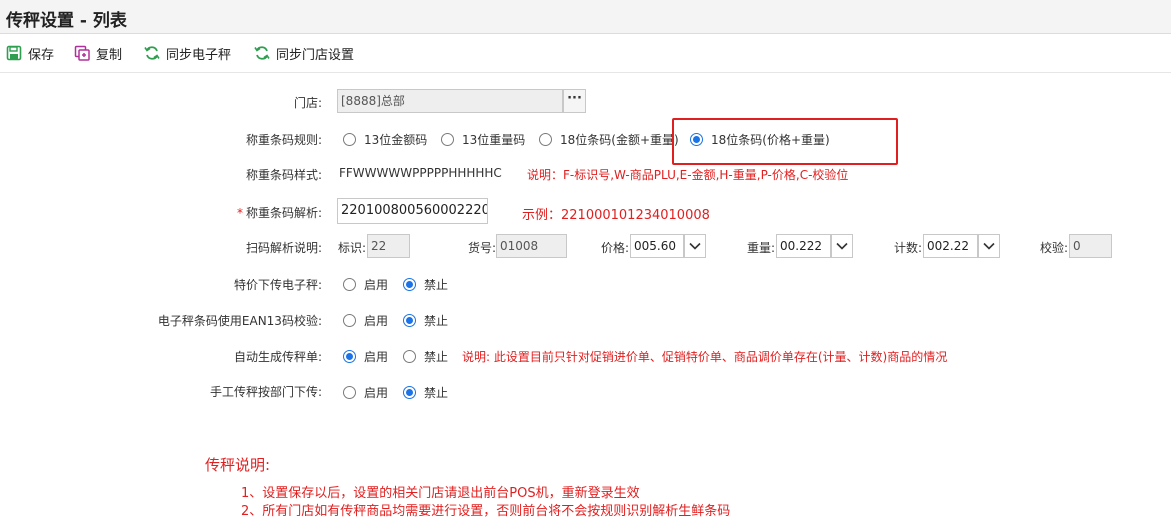  I want to click on weight-dropdown, so click(842, 246).